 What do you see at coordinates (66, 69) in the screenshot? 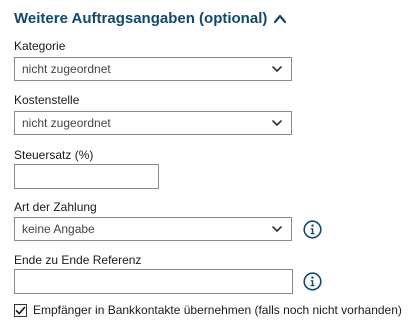
I see `kategorie-value: nicht zugeordnet` at bounding box center [66, 69].